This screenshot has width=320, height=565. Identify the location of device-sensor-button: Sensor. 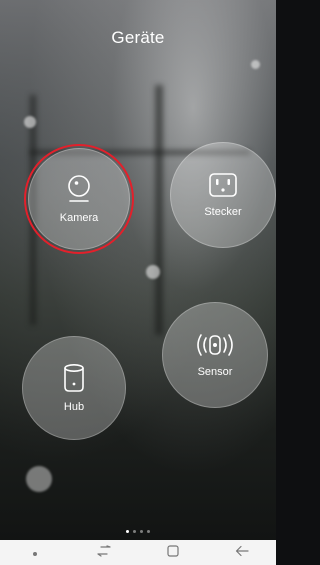
(215, 355).